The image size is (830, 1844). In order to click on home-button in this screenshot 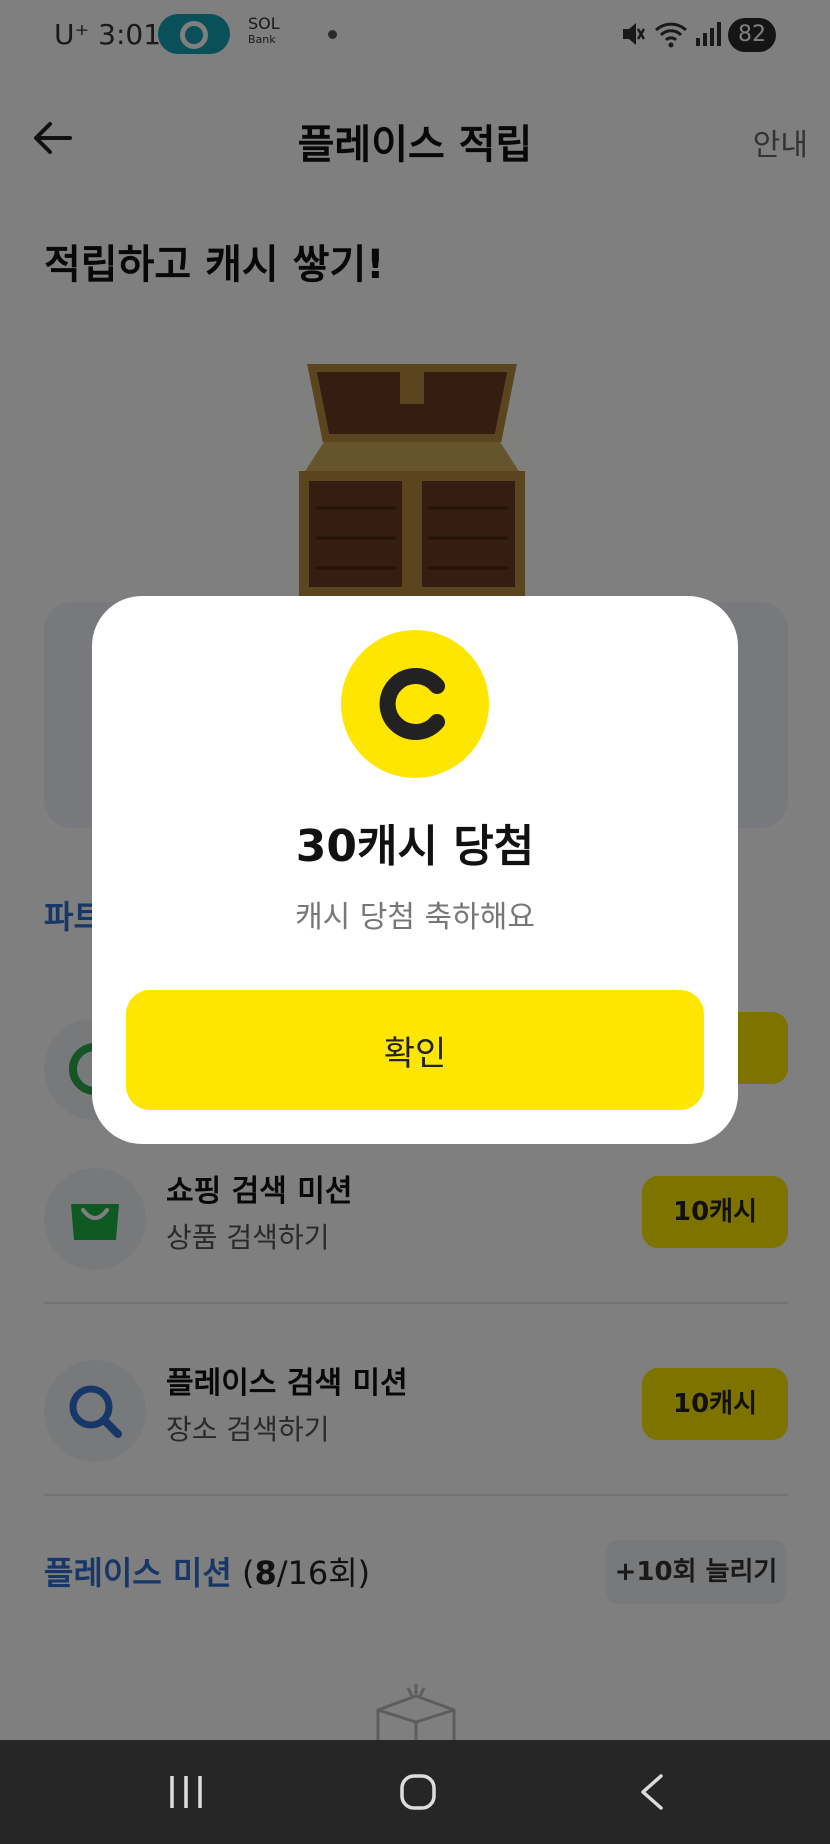, I will do `click(418, 1792)`.